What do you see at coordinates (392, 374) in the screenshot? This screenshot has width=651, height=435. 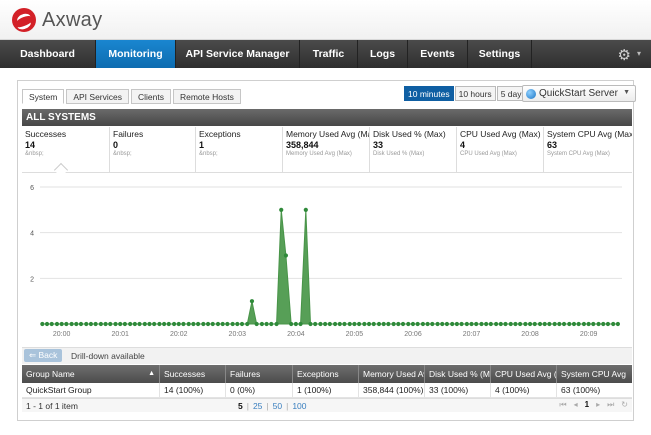 I see `column-memory-used: Memory Used Av` at bounding box center [392, 374].